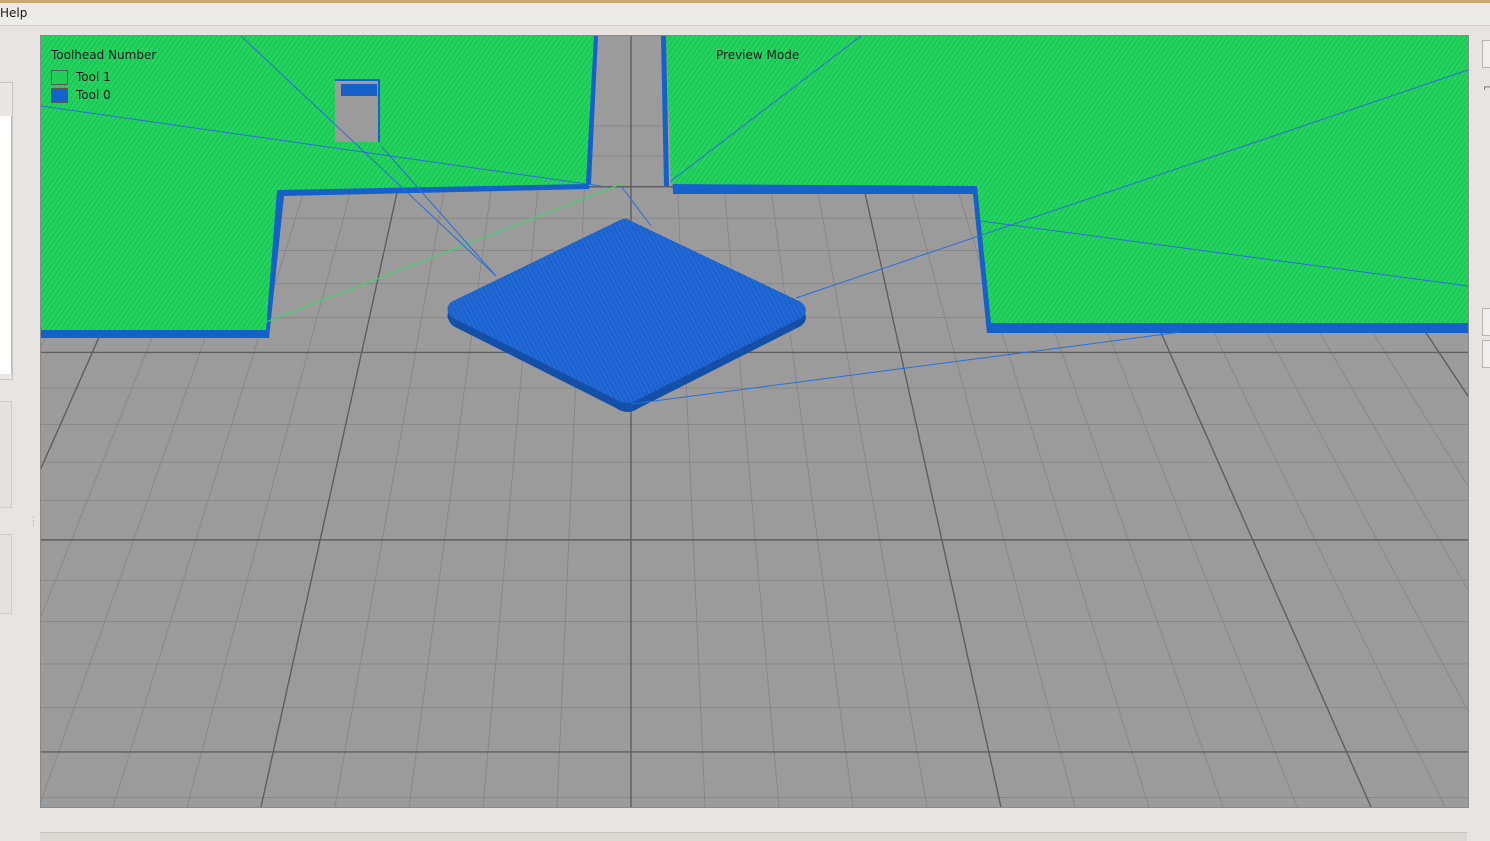 Image resolution: width=1490 pixels, height=841 pixels. Describe the element at coordinates (6, 574) in the screenshot. I see `left-options-box` at that location.